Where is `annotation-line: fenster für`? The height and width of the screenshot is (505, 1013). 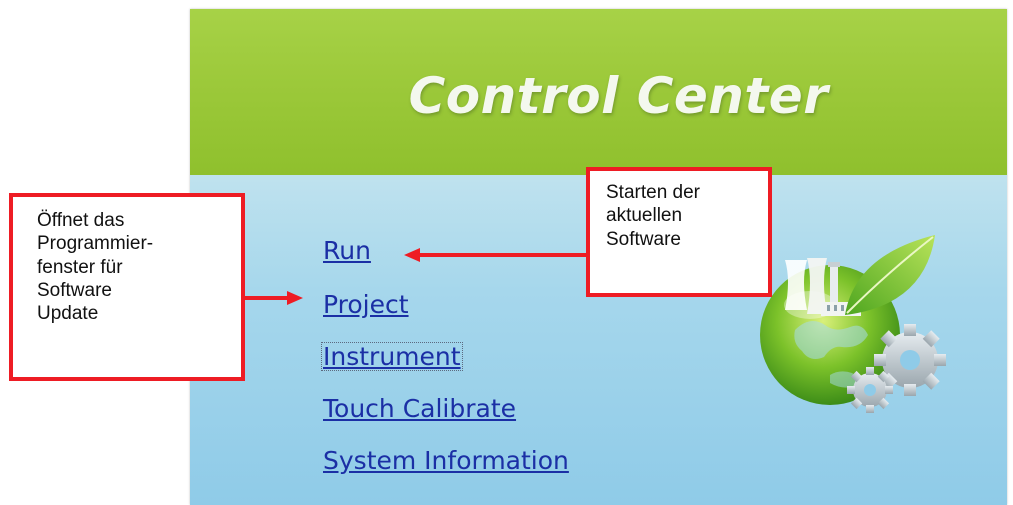
annotation-line: fenster für is located at coordinates (80, 267).